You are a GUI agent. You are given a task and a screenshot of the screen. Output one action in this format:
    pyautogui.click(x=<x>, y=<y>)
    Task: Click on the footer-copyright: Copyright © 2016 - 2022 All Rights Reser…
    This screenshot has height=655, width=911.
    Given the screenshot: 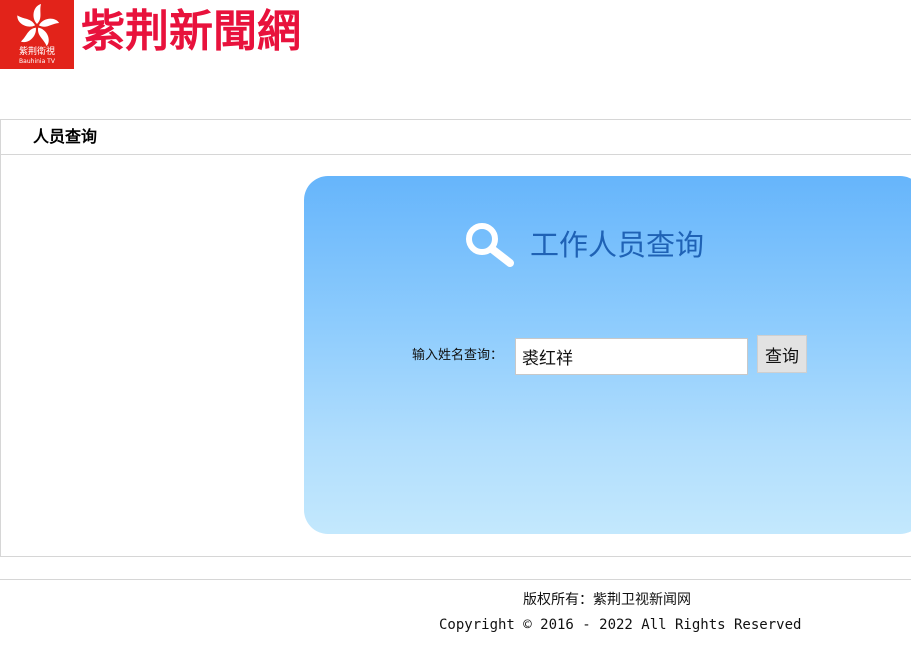 What is the action you would take?
    pyautogui.click(x=620, y=625)
    